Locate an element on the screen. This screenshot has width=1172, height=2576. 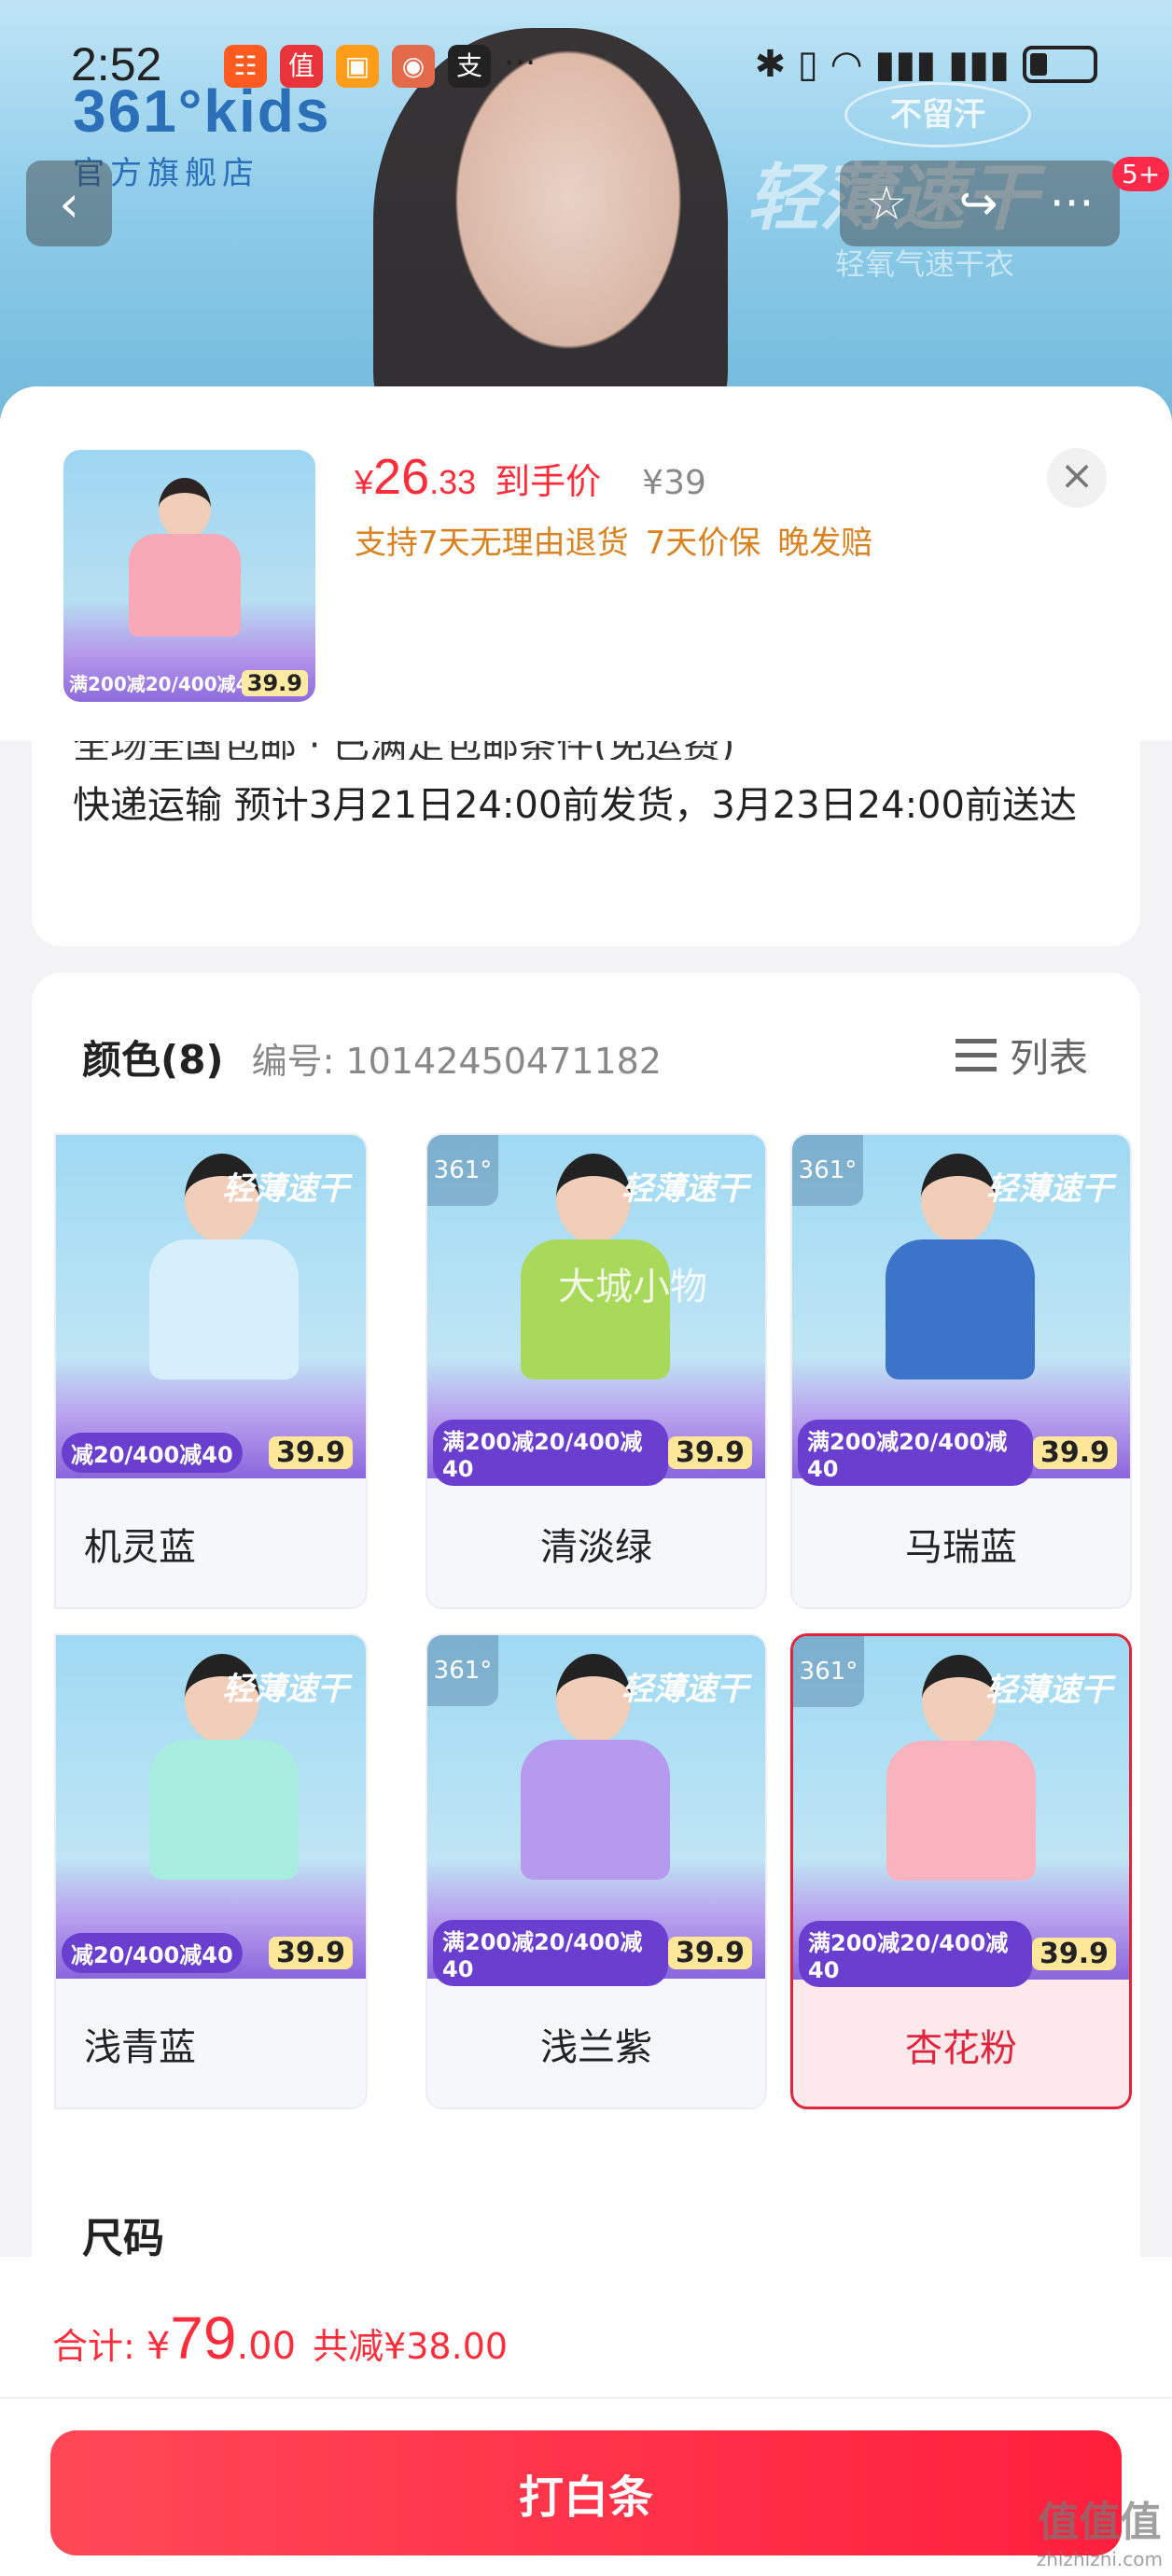
battery-icon is located at coordinates (1060, 64).